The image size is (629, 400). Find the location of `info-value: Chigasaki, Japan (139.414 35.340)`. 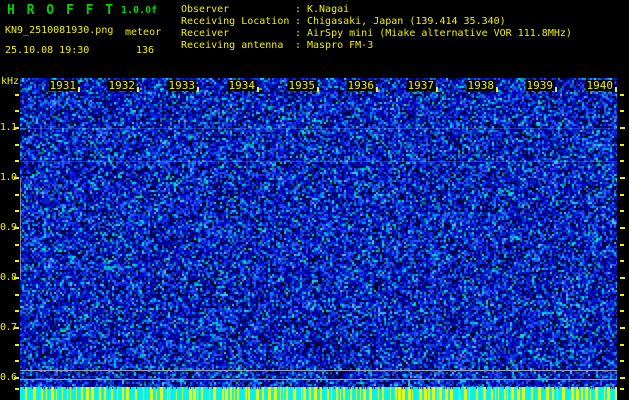

info-value: Chigasaki, Japan (139.414 35.340) is located at coordinates (406, 21).